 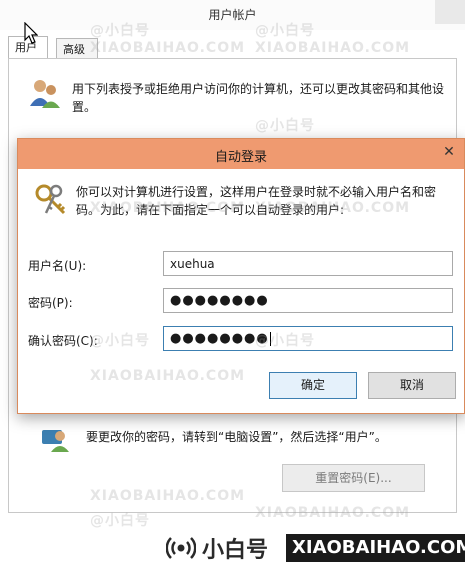 I want to click on cancel-button: 取消, so click(x=412, y=385).